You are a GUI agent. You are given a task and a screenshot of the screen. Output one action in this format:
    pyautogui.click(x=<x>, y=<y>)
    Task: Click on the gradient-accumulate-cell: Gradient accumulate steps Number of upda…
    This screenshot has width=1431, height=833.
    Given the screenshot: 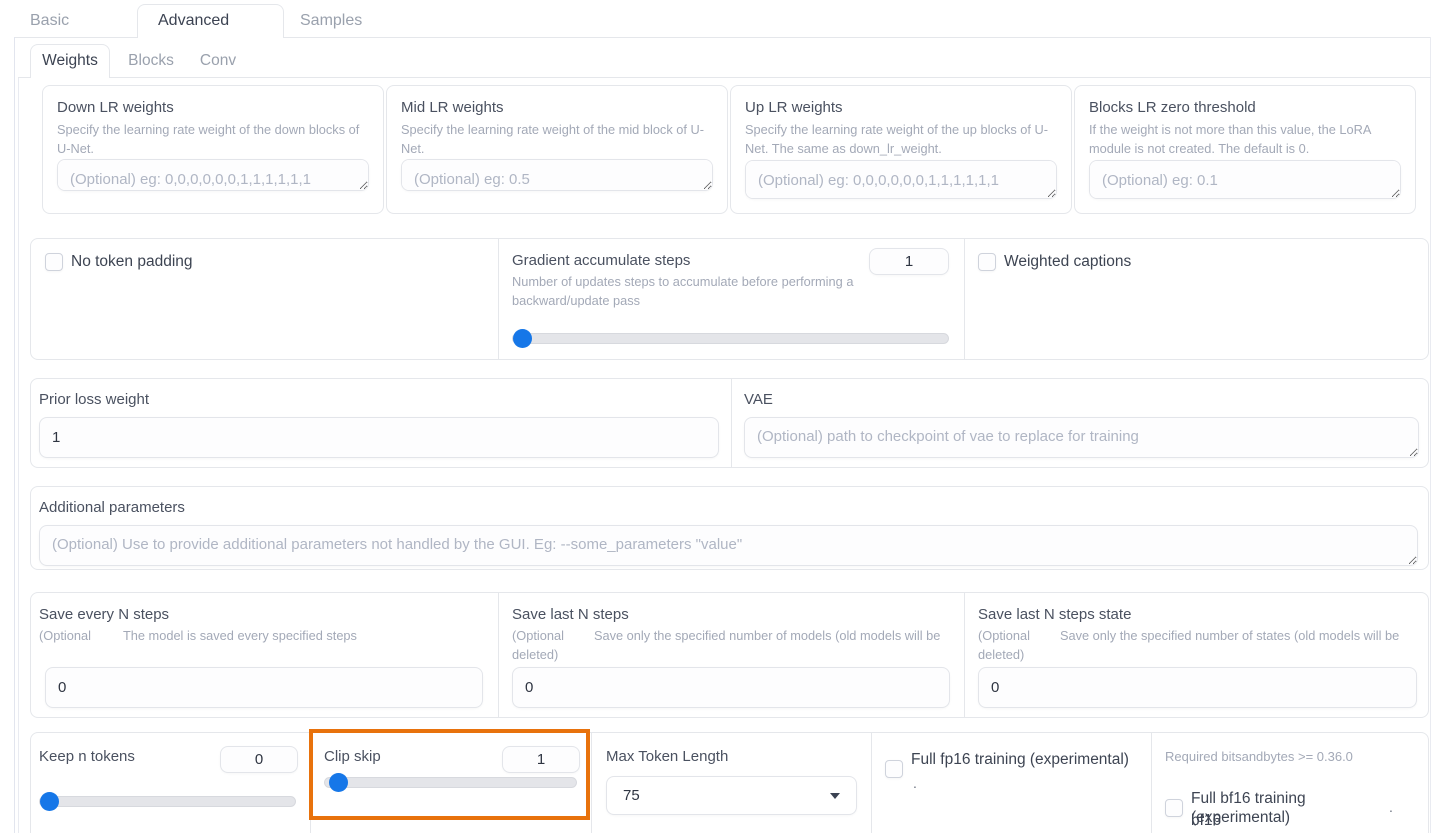 What is the action you would take?
    pyautogui.click(x=731, y=299)
    